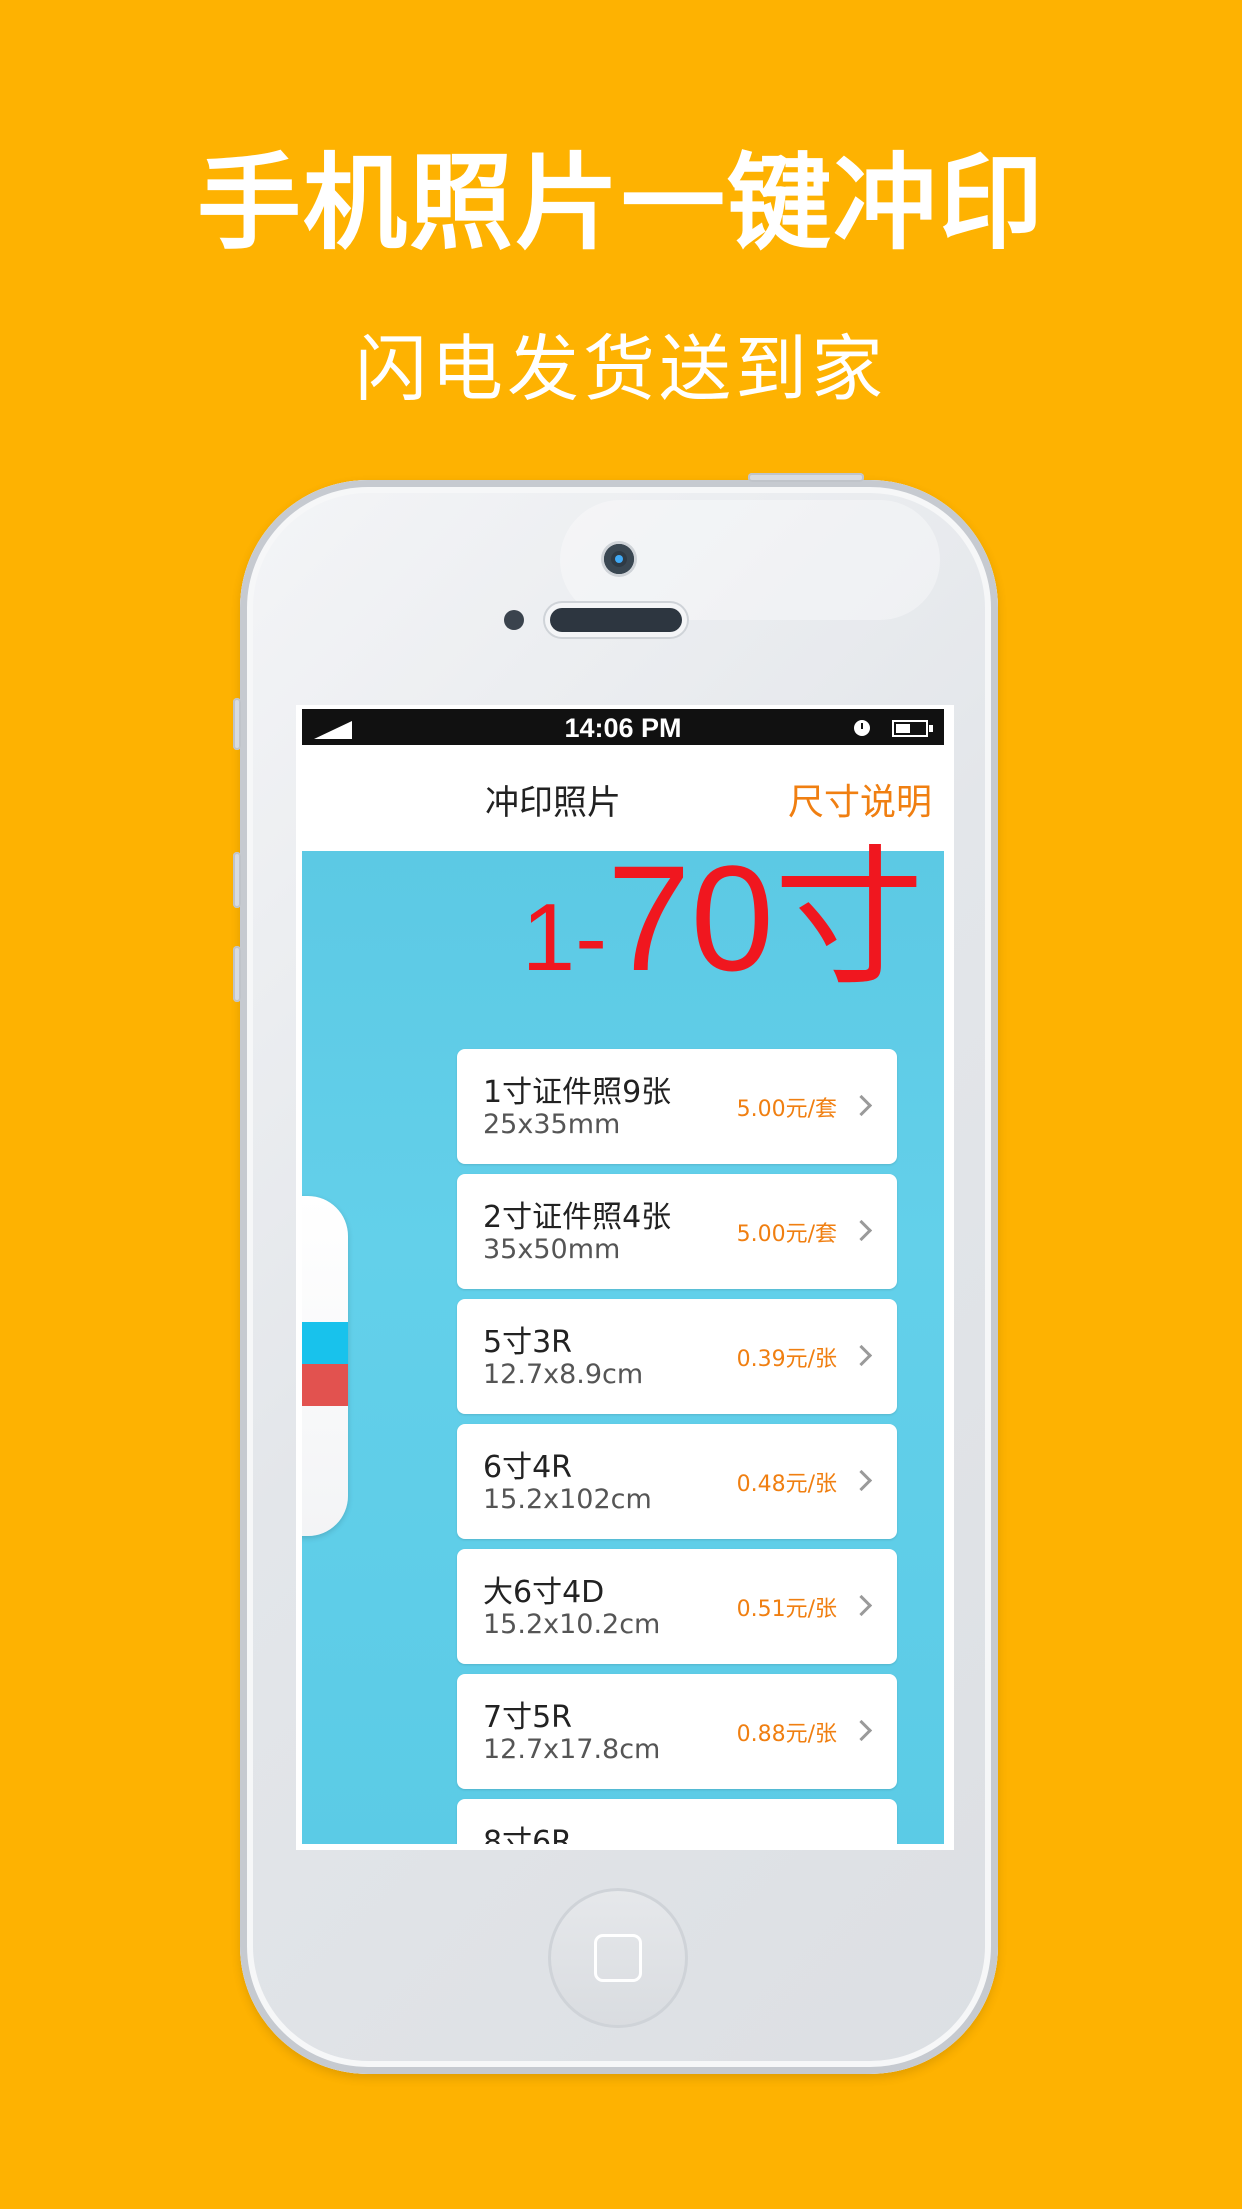 This screenshot has width=1242, height=2209. I want to click on size-item: 6寸4R 15.2x102cm 0.48元/张, so click(677, 1481).